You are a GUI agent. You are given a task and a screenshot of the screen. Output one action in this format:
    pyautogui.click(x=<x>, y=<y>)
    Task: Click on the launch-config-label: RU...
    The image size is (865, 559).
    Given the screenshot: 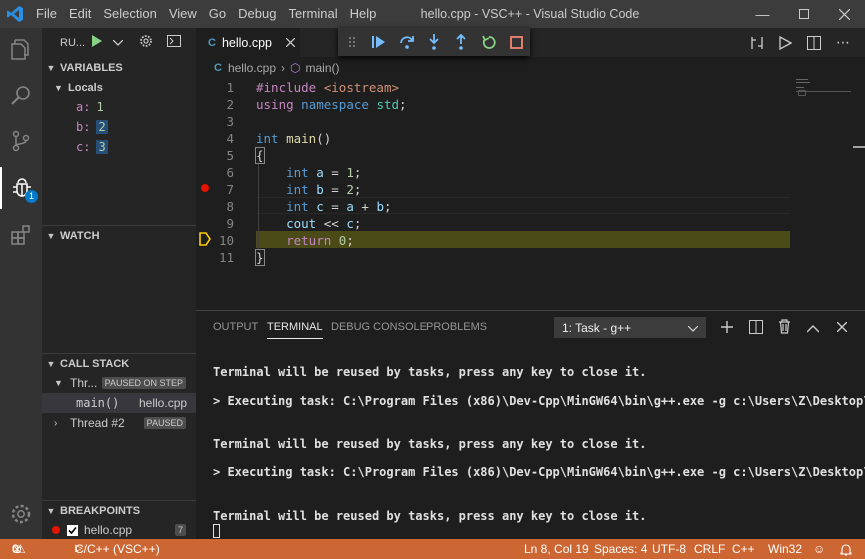 What is the action you would take?
    pyautogui.click(x=72, y=43)
    